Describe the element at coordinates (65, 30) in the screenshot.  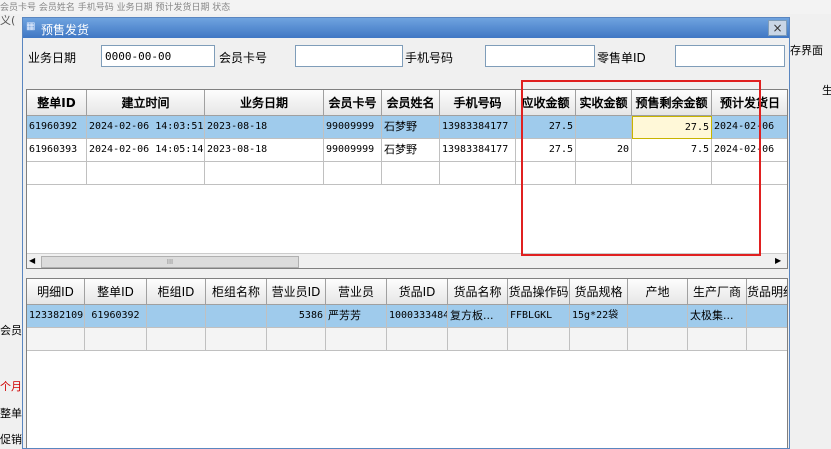
I see `dialog-title: 预售发货` at that location.